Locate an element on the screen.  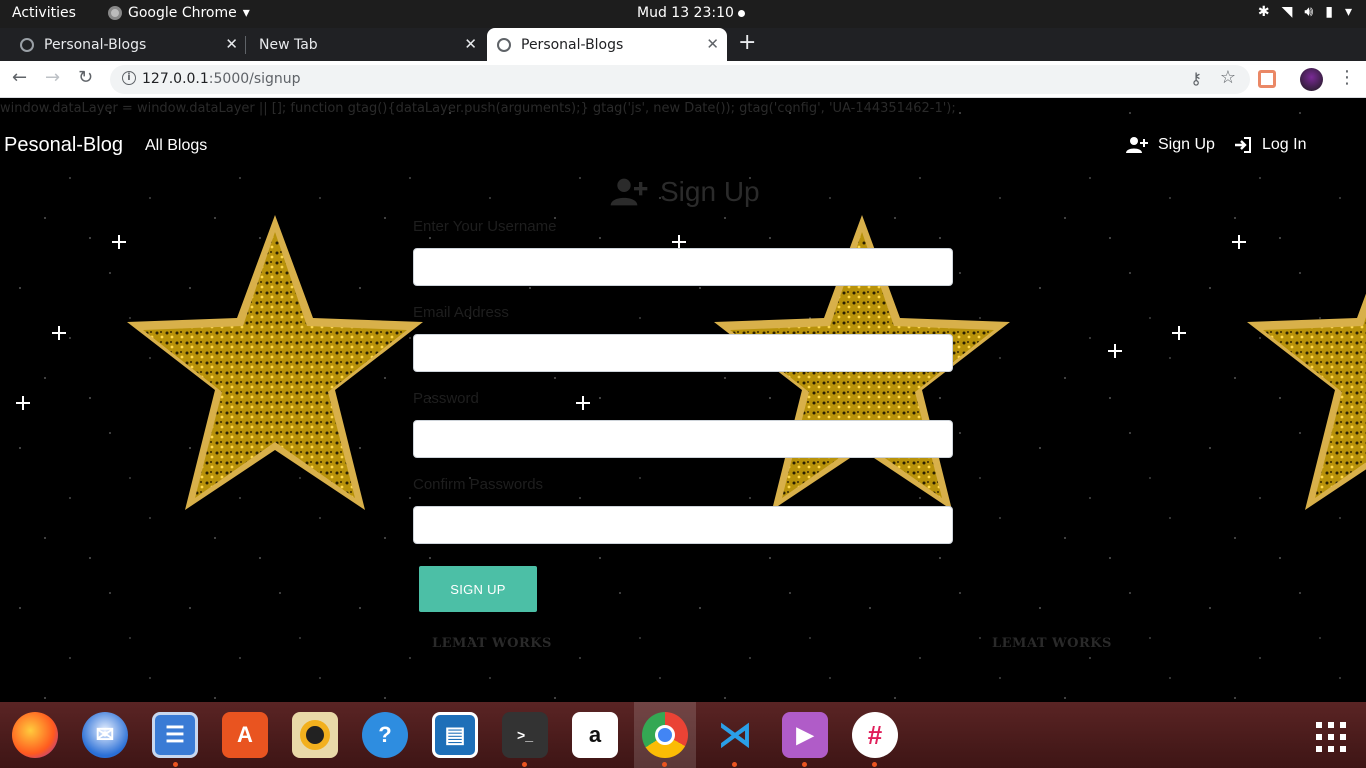
clock: Mud 13 23:10 is located at coordinates (691, 13).